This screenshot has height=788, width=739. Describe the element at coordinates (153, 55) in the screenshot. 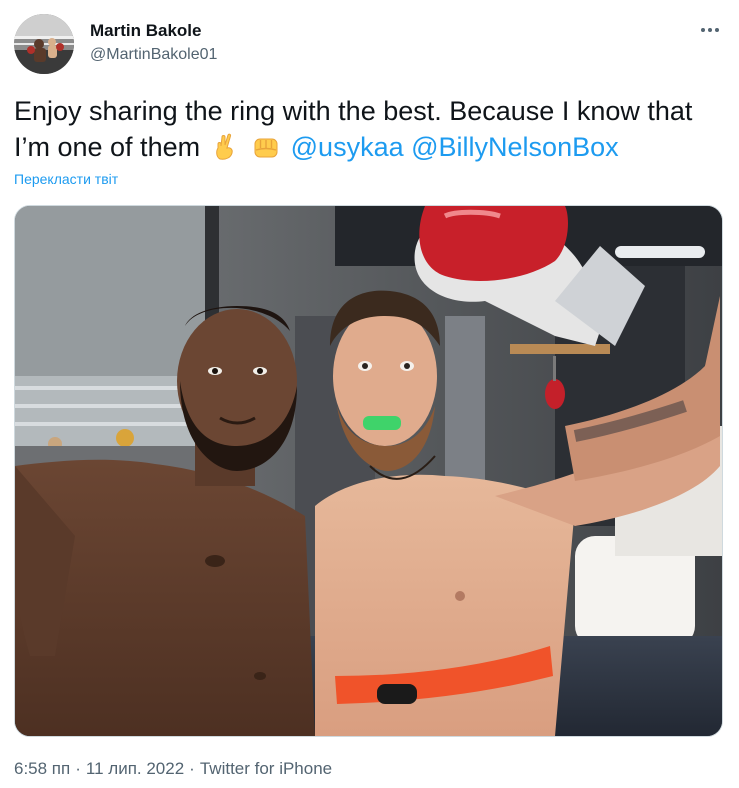

I see `author-handle: @MartinBakole01` at that location.